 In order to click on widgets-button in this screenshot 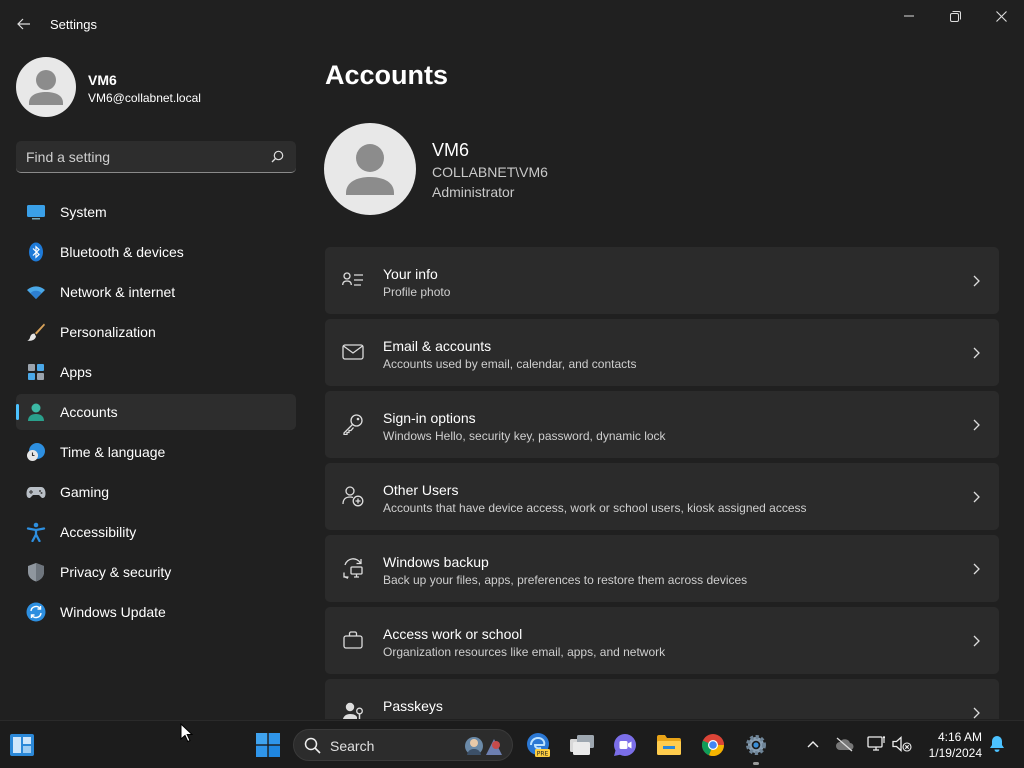, I will do `click(22, 745)`.